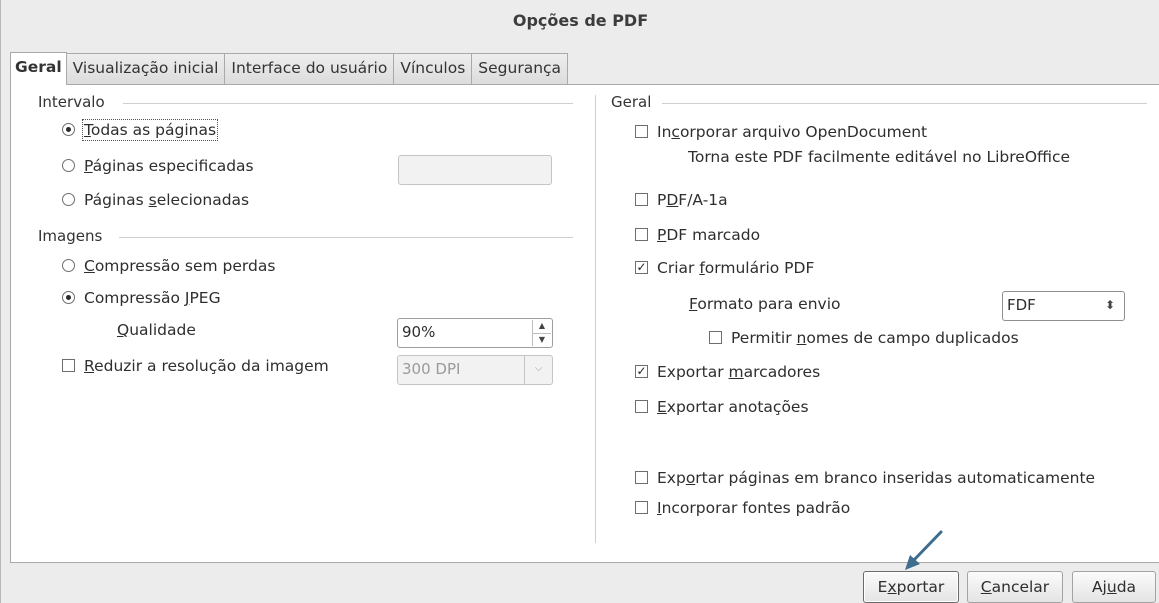  Describe the element at coordinates (475, 170) in the screenshot. I see `pages-range-input` at that location.